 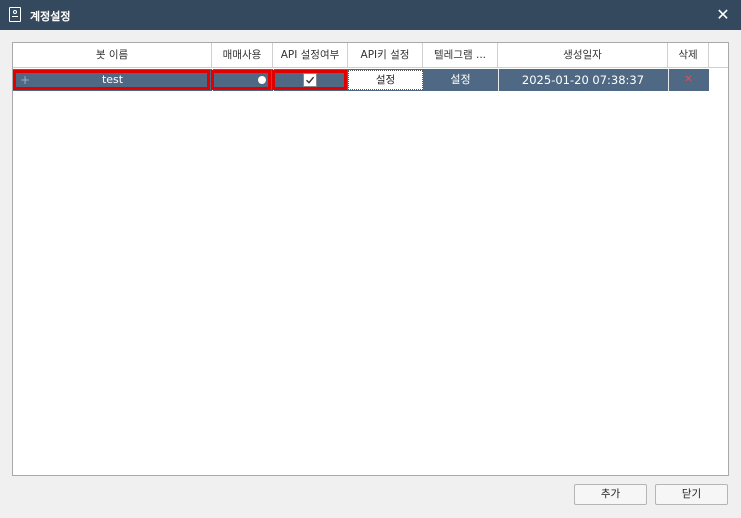 What do you see at coordinates (50, 16) in the screenshot?
I see `window-title: 계정설정` at bounding box center [50, 16].